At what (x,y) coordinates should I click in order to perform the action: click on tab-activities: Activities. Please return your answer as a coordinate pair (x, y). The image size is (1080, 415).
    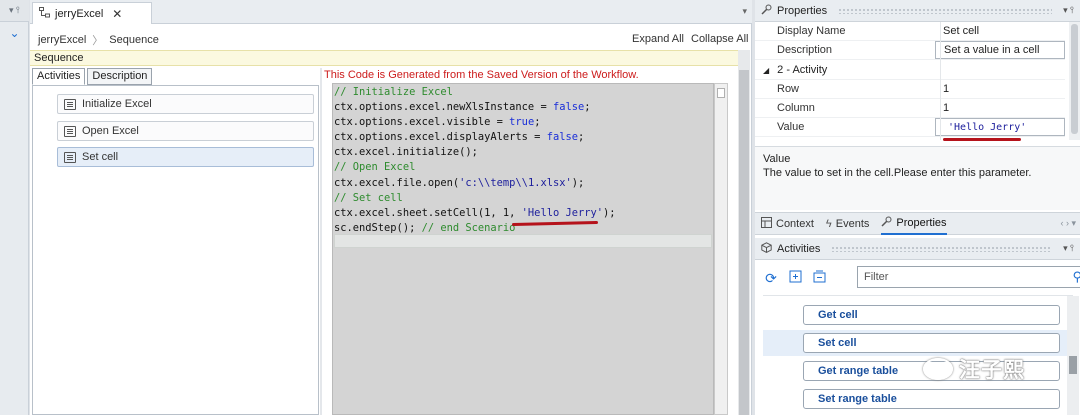
    Looking at the image, I should click on (59, 76).